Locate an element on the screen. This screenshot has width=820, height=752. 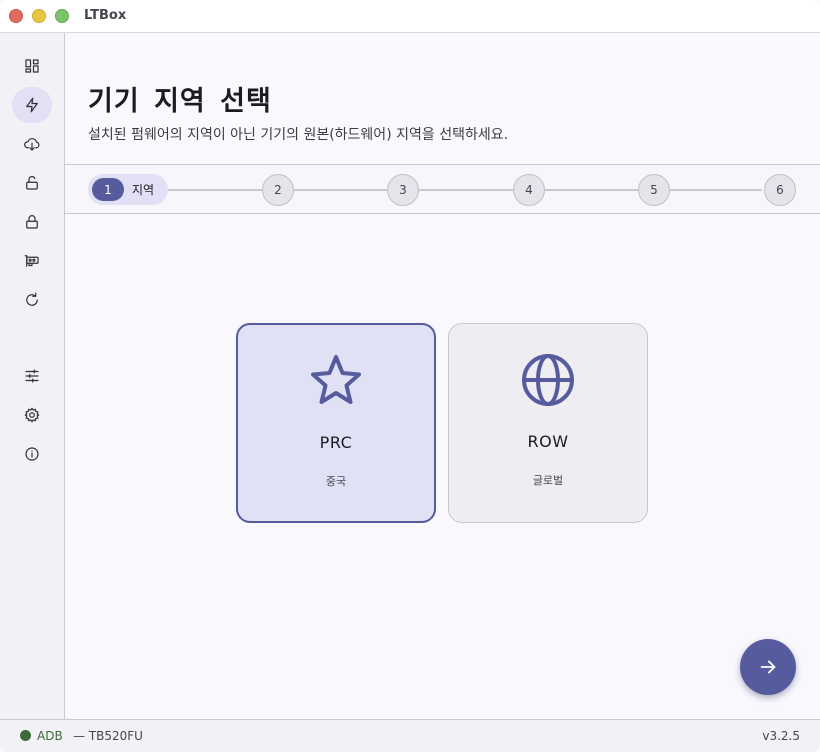
page-subtitle: 설치된 펌웨어의 지역이 아닌 기기의 원본(하드웨어) 지역을 선택하세요. is located at coordinates (298, 135).